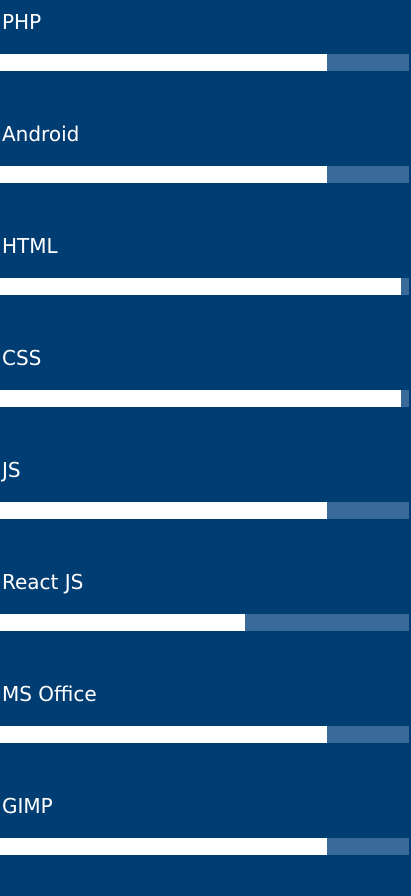 The width and height of the screenshot is (411, 896). I want to click on skill-item-php: PHP, so click(205, 56).